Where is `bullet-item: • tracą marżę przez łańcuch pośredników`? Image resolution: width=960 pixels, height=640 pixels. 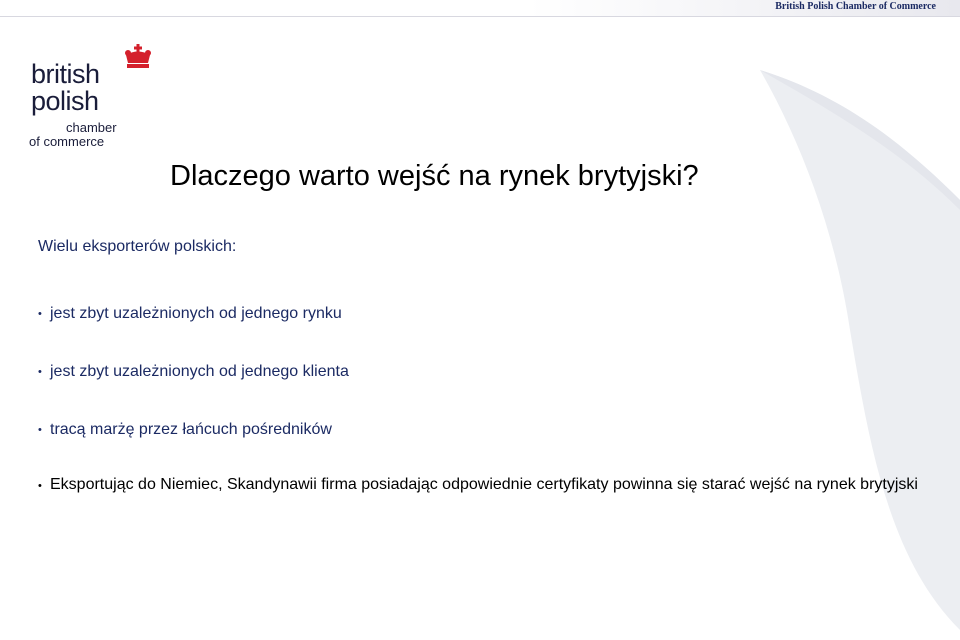 bullet-item: • tracą marżę przez łańcuch pośredników is located at coordinates (478, 430).